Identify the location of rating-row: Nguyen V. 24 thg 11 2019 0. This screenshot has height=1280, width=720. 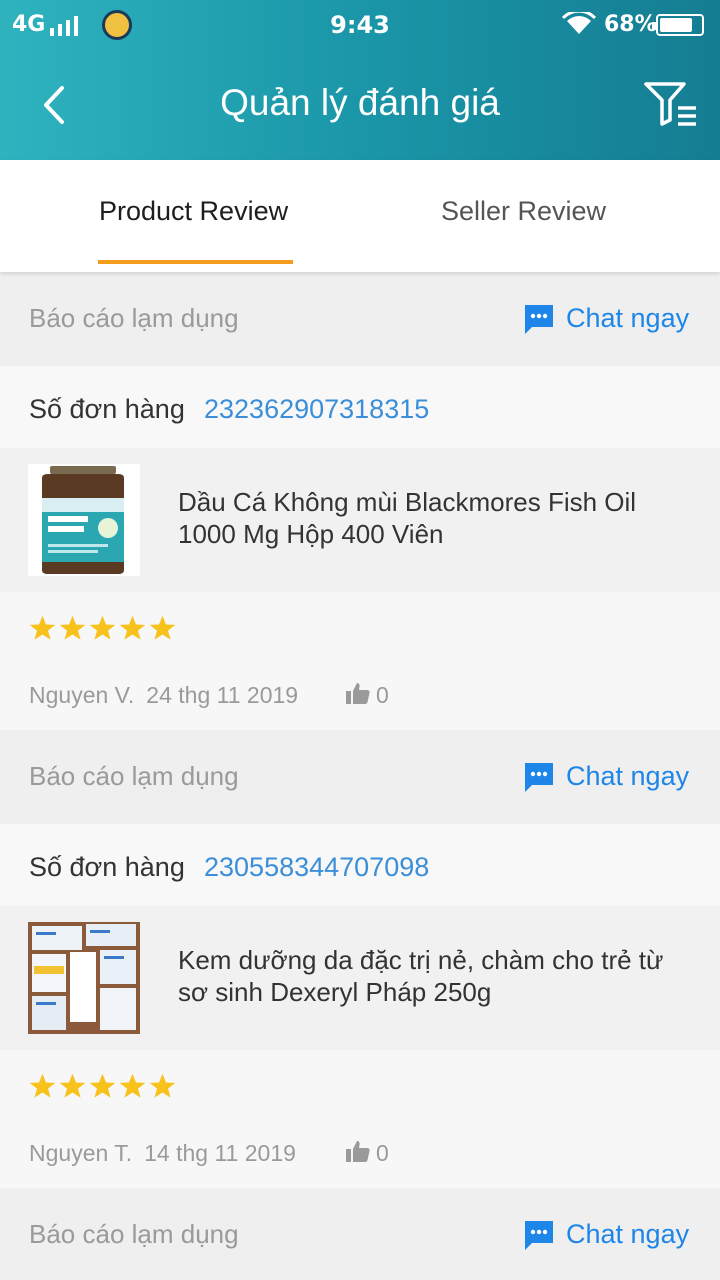
(360, 661).